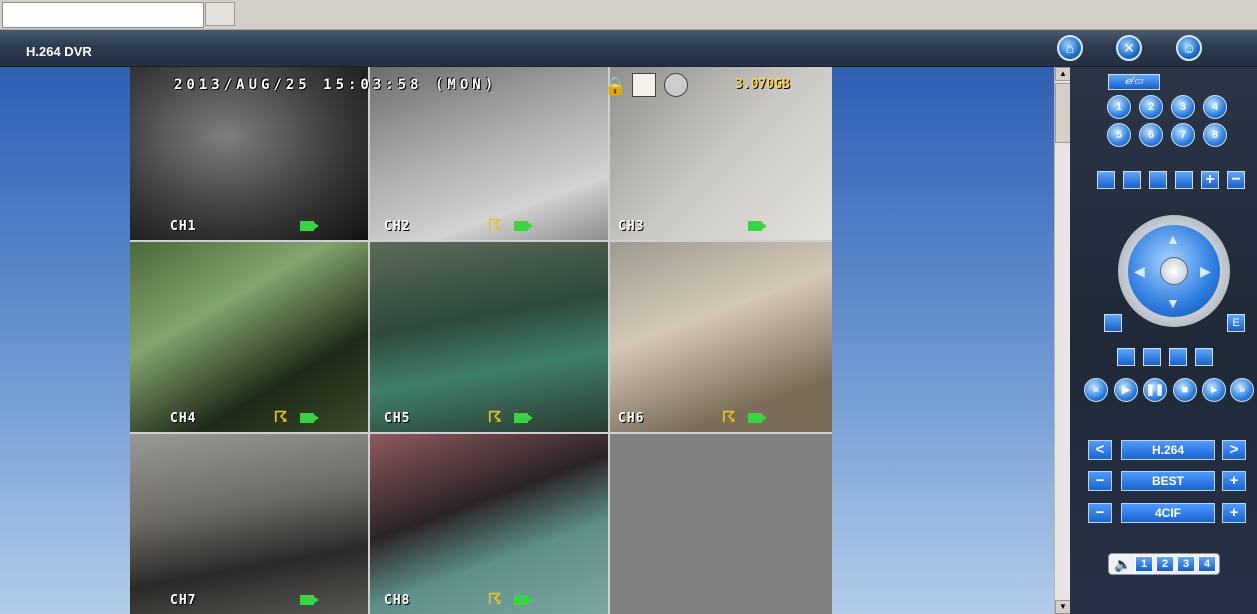 The height and width of the screenshot is (614, 1257). Describe the element at coordinates (628, 48) in the screenshot. I see `title-bar: H.264 DVR ⌂ ✕ ☺` at that location.